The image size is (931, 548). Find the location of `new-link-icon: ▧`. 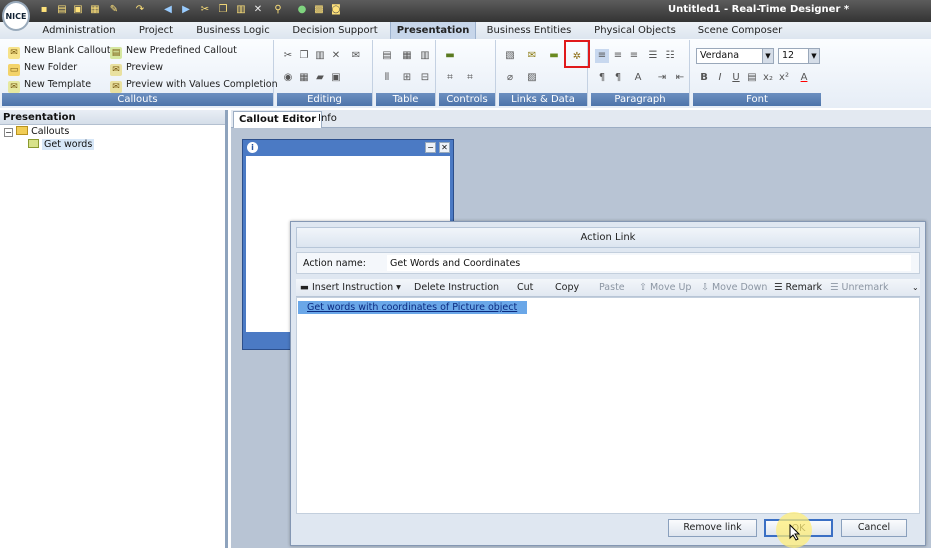

new-link-icon: ▧ is located at coordinates (510, 56).